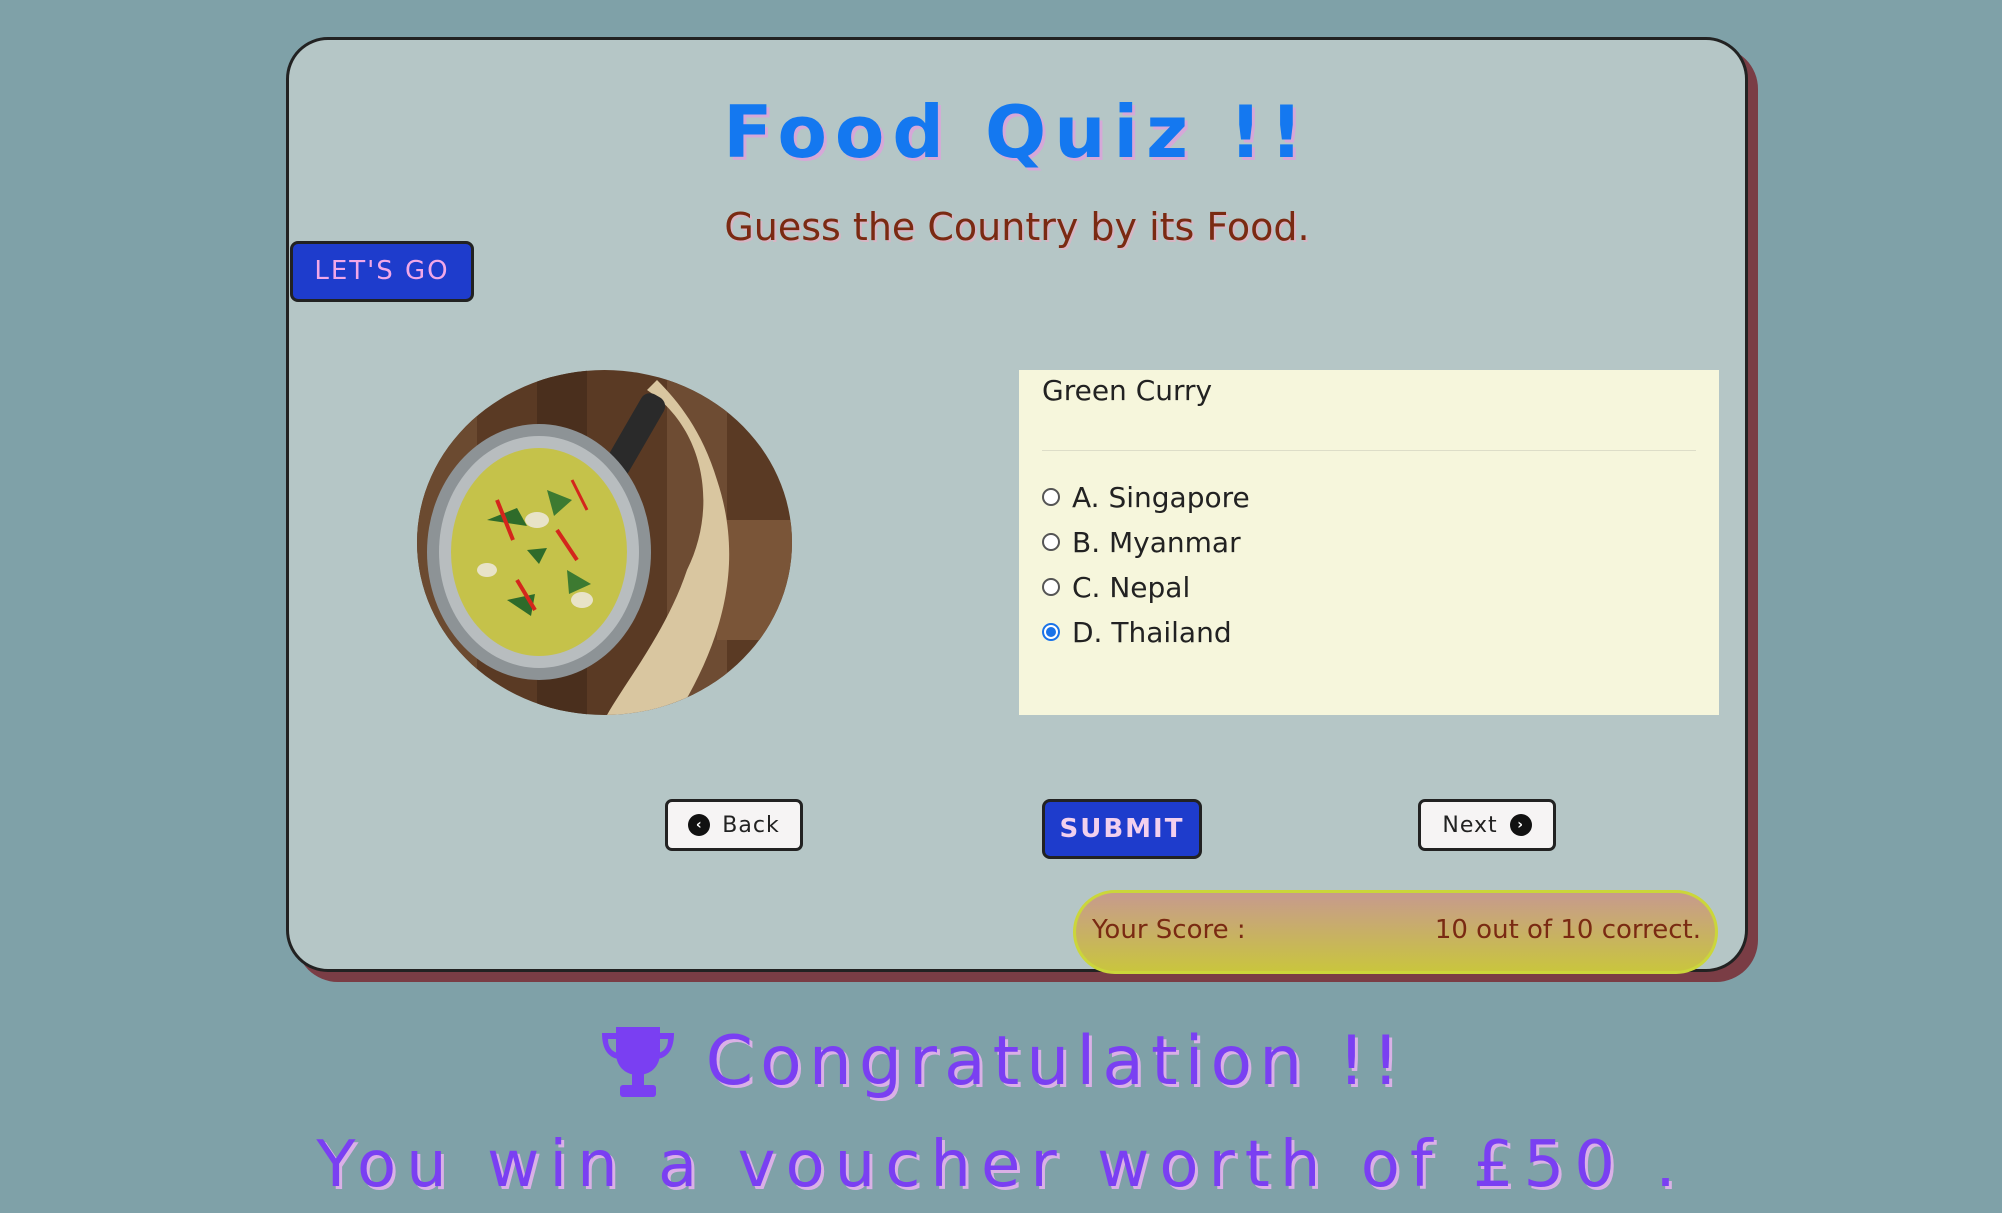 Image resolution: width=2002 pixels, height=1213 pixels. I want to click on radio-button-selected, so click(1051, 632).